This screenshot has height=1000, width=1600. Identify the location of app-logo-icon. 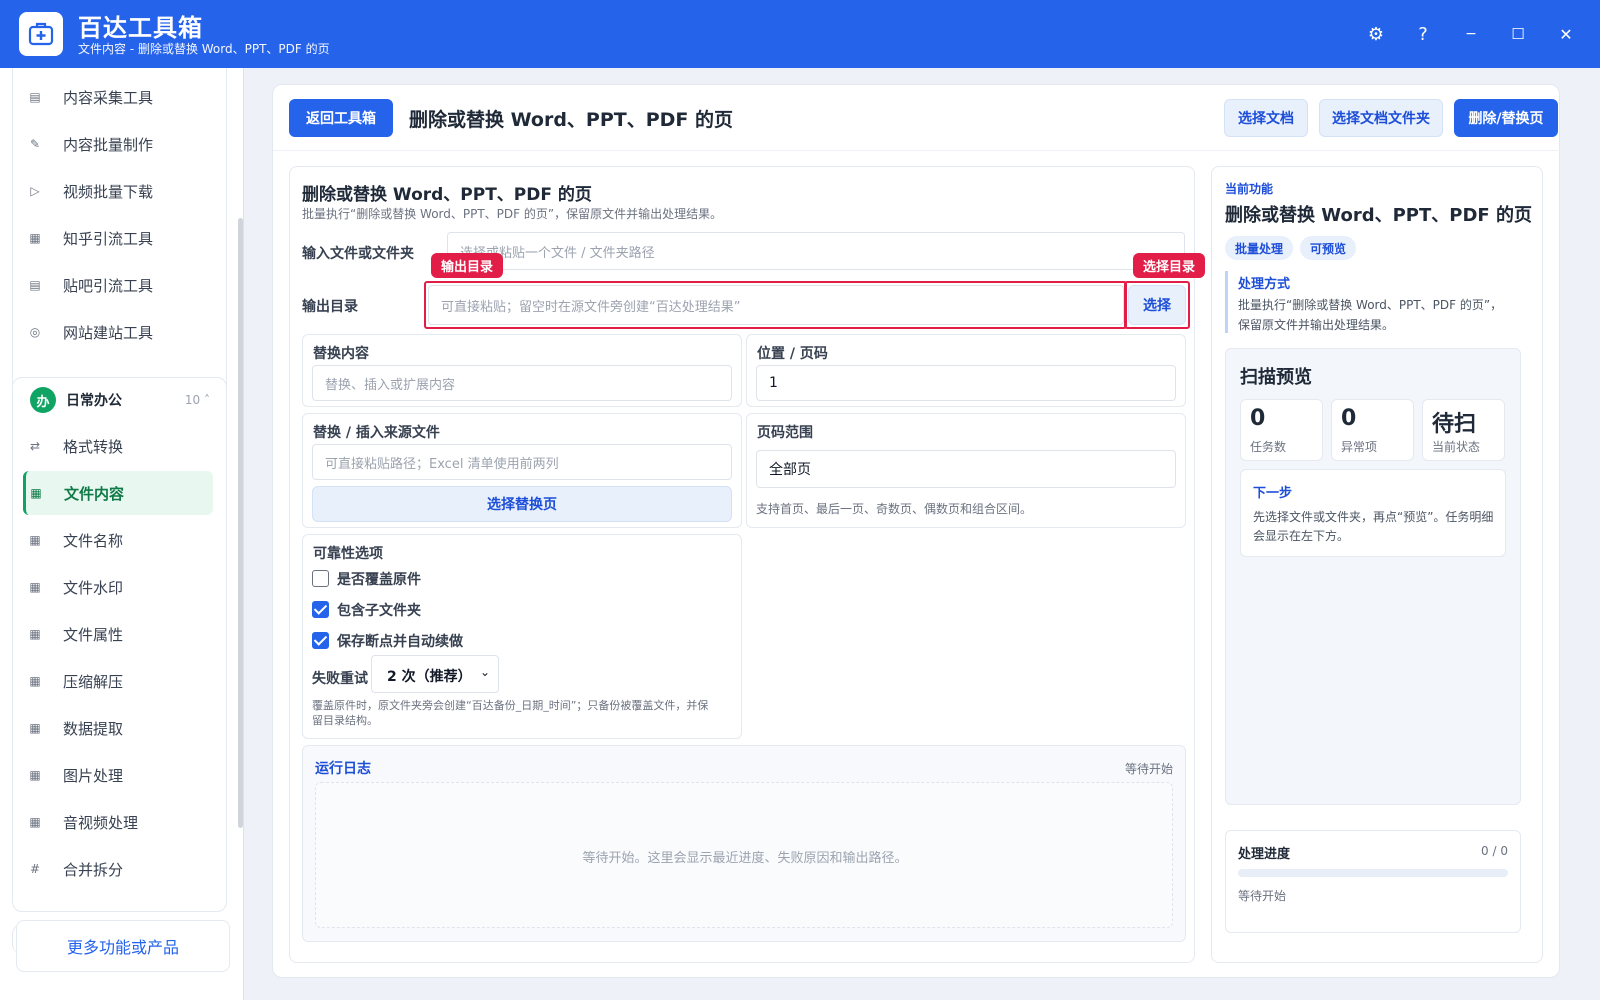
(41, 34).